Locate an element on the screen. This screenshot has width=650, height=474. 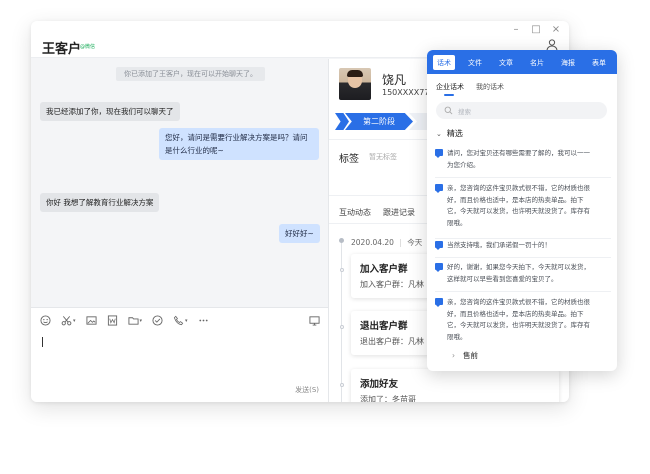
timeline-day: 今天 is located at coordinates (415, 242).